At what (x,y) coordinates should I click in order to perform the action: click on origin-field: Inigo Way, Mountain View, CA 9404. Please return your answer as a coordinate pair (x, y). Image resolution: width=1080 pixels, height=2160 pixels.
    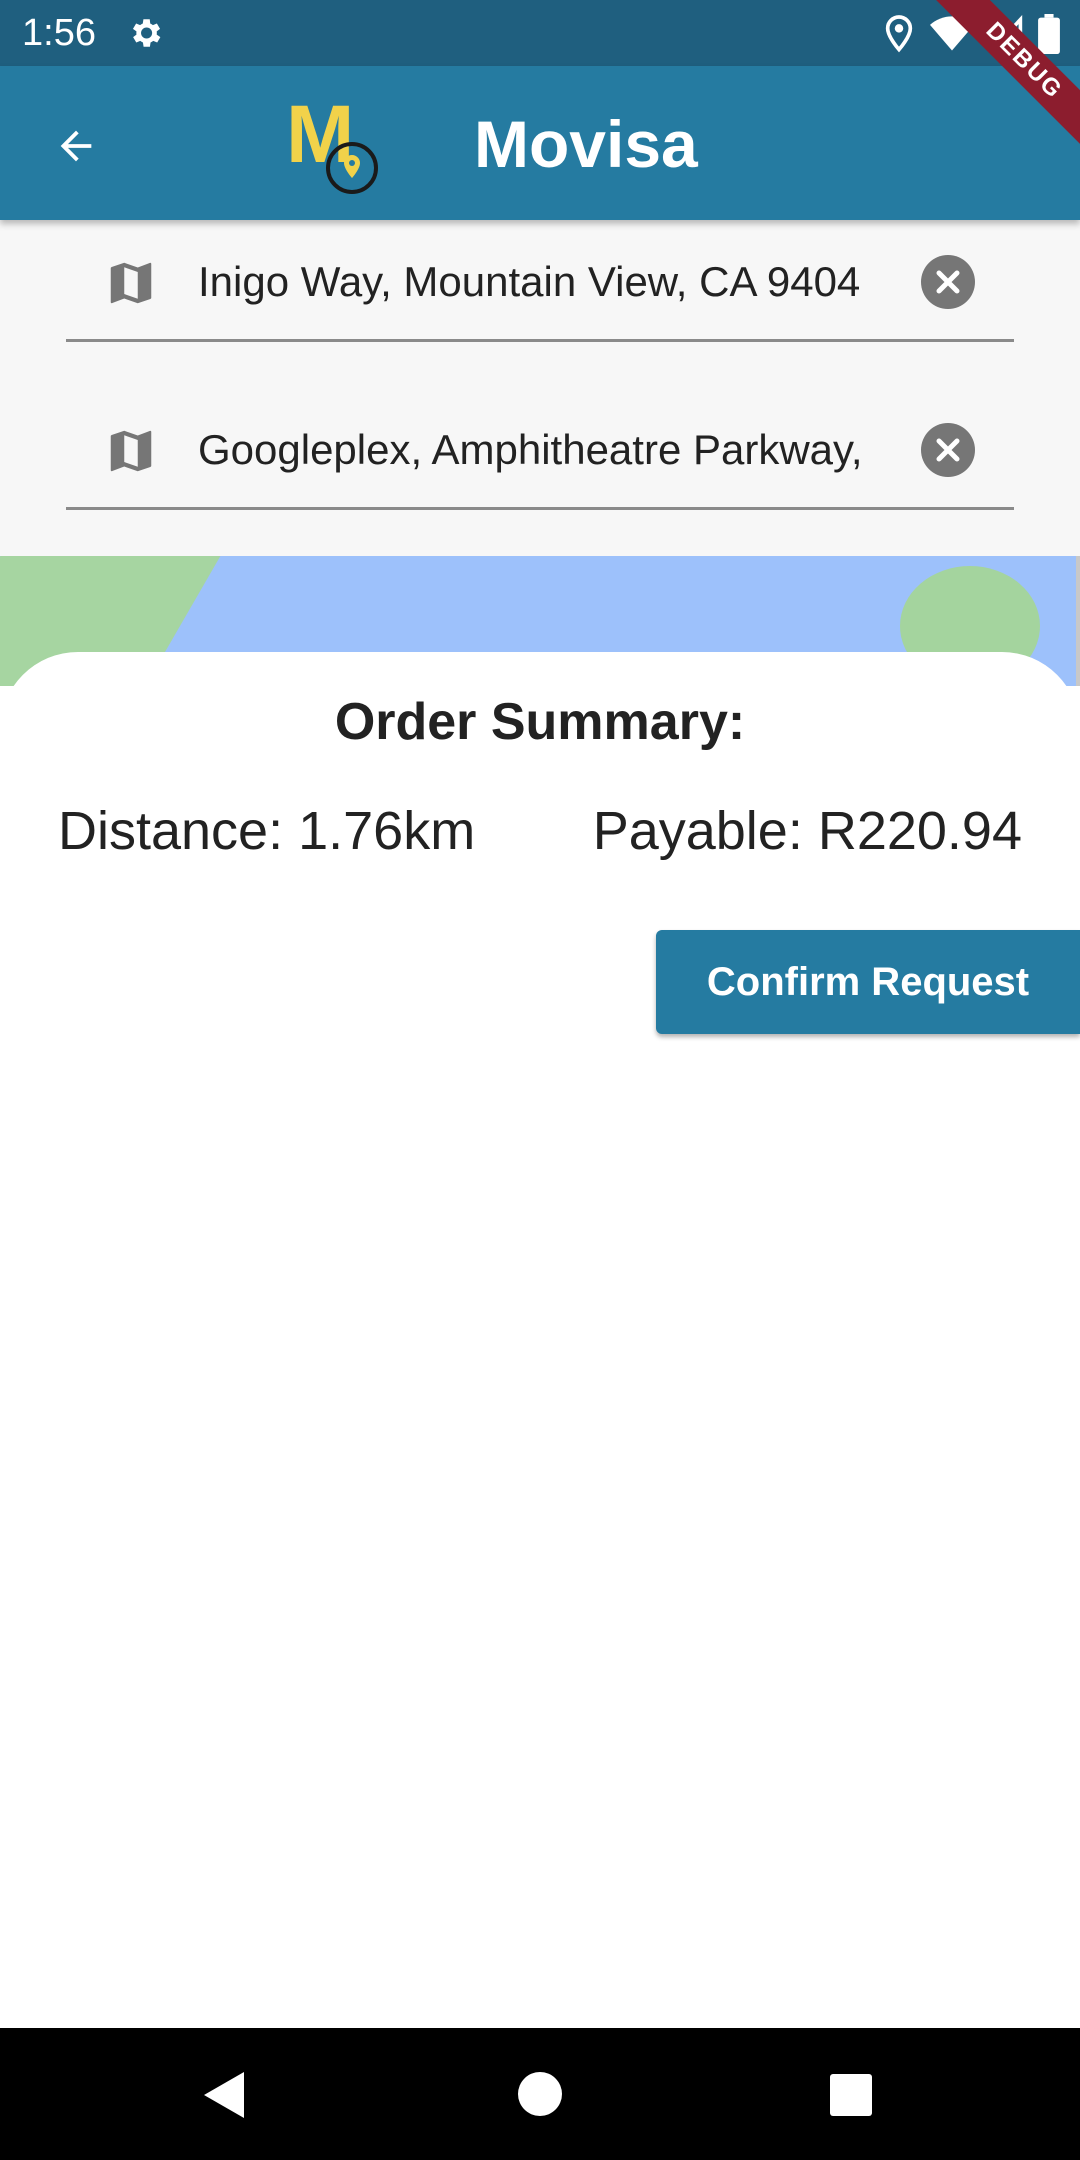
    Looking at the image, I should click on (540, 281).